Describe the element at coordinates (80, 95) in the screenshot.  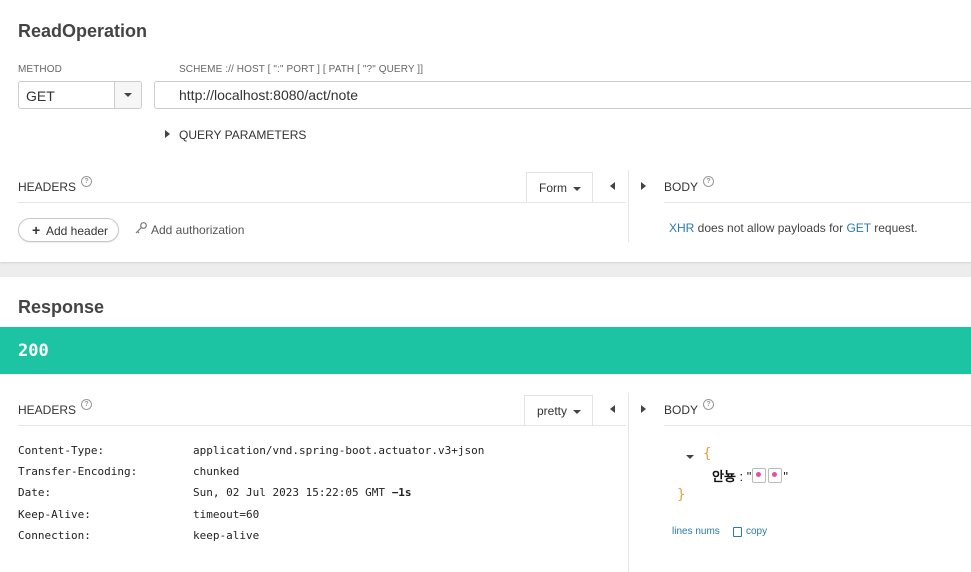
I see `method-select: GET` at that location.